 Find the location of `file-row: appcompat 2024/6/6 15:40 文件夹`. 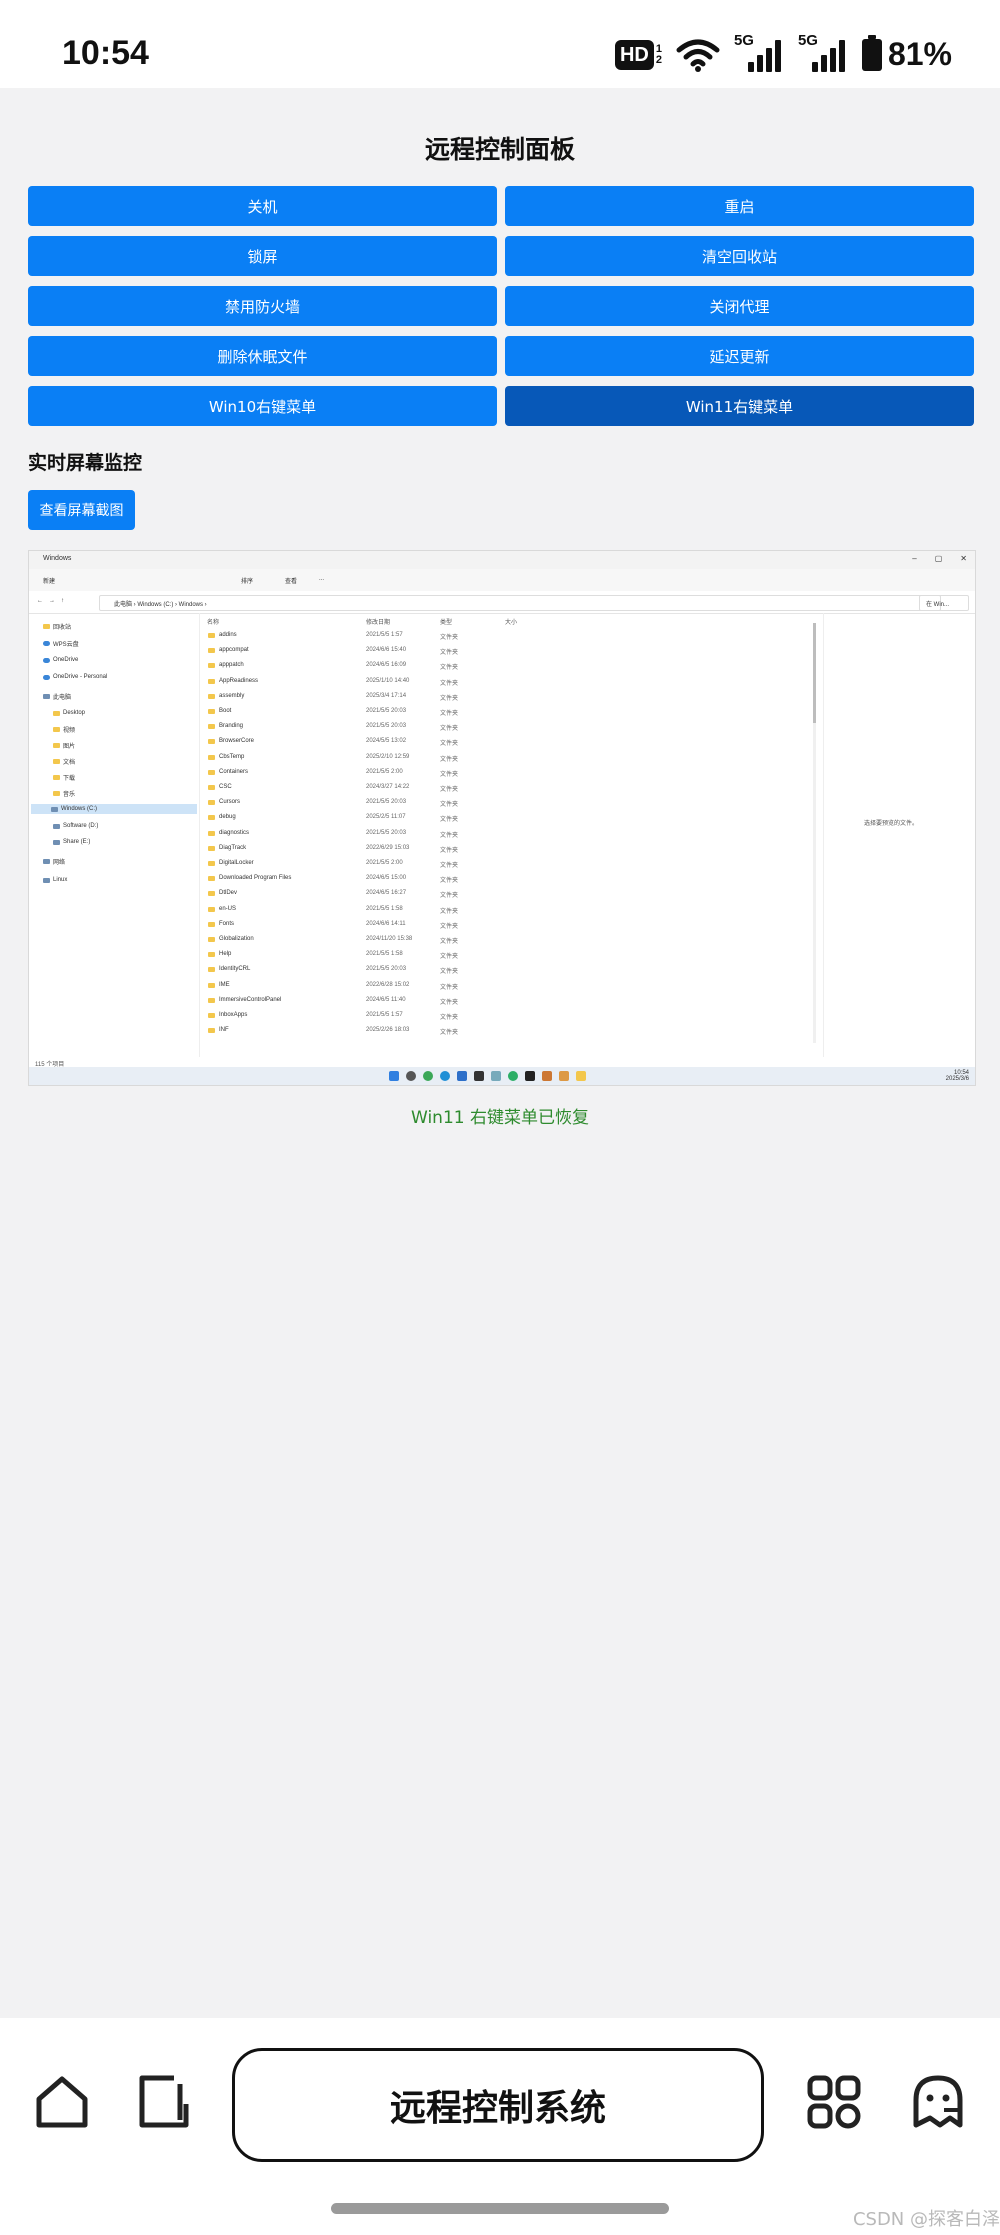

file-row: appcompat 2024/6/6 15:40 文件夹 is located at coordinates (505, 651).